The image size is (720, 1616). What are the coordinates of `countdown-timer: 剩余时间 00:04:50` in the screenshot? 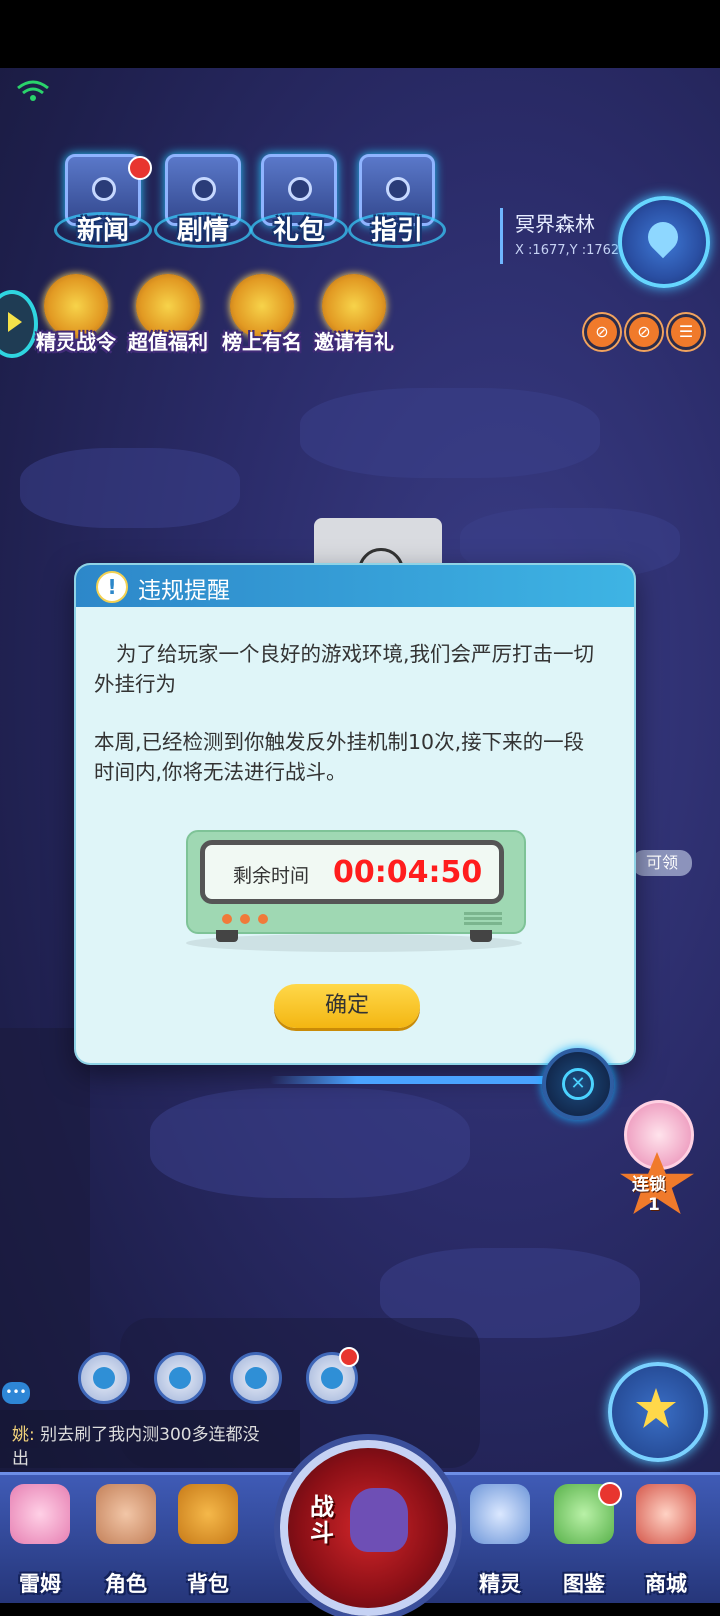 It's located at (356, 891).